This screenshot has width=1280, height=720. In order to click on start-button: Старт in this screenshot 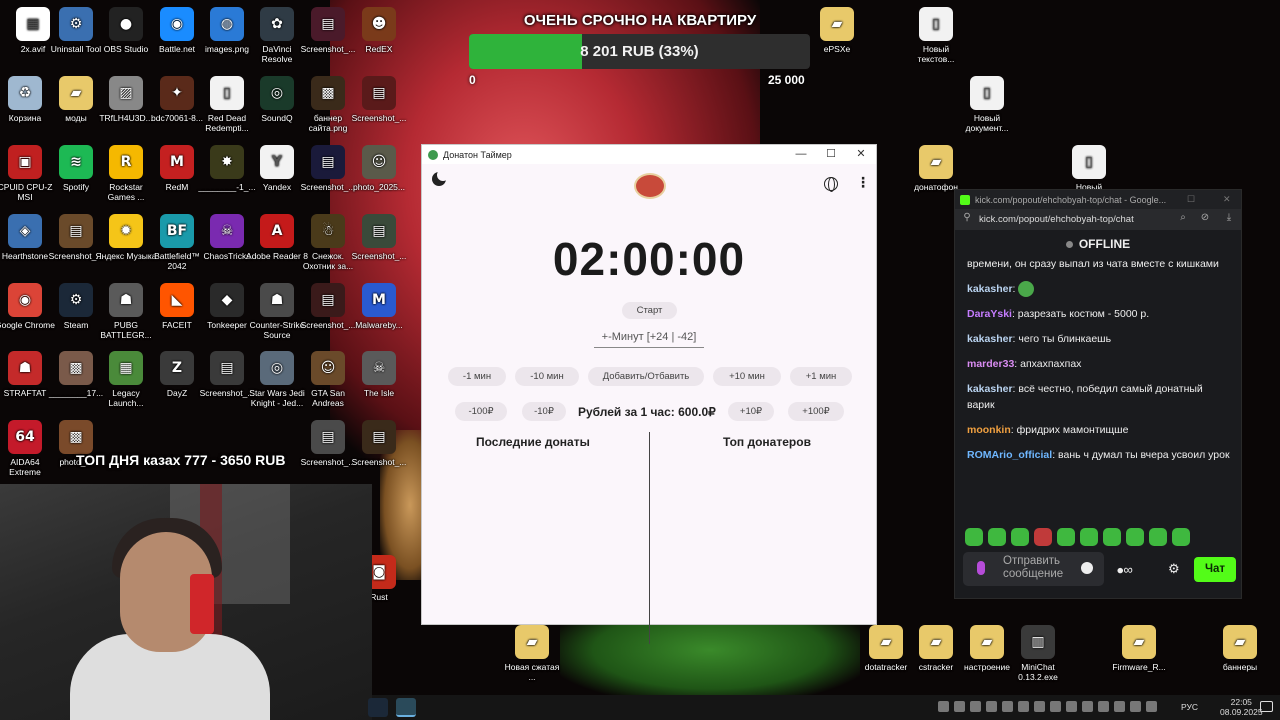, I will do `click(649, 310)`.